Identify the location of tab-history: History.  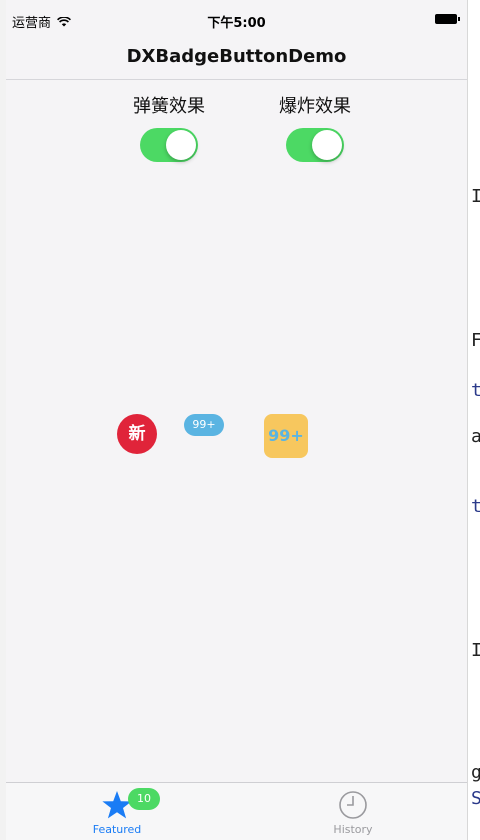
(353, 812).